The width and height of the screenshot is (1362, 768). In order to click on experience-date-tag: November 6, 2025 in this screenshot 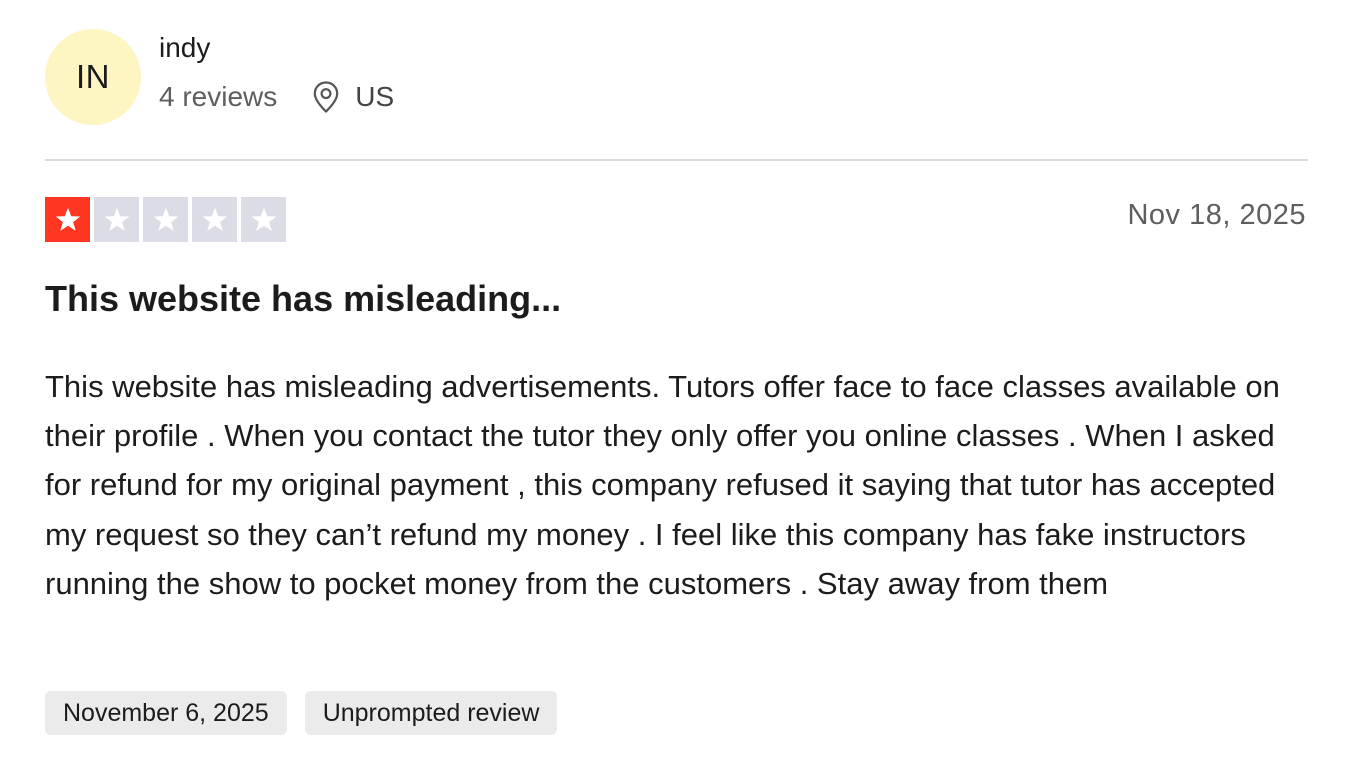, I will do `click(166, 713)`.